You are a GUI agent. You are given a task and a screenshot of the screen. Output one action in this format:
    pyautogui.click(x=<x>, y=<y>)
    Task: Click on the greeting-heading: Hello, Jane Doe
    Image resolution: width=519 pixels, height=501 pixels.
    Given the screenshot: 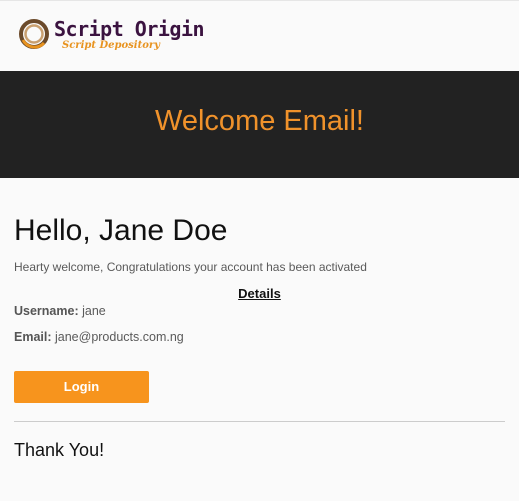 What is the action you would take?
    pyautogui.click(x=121, y=230)
    